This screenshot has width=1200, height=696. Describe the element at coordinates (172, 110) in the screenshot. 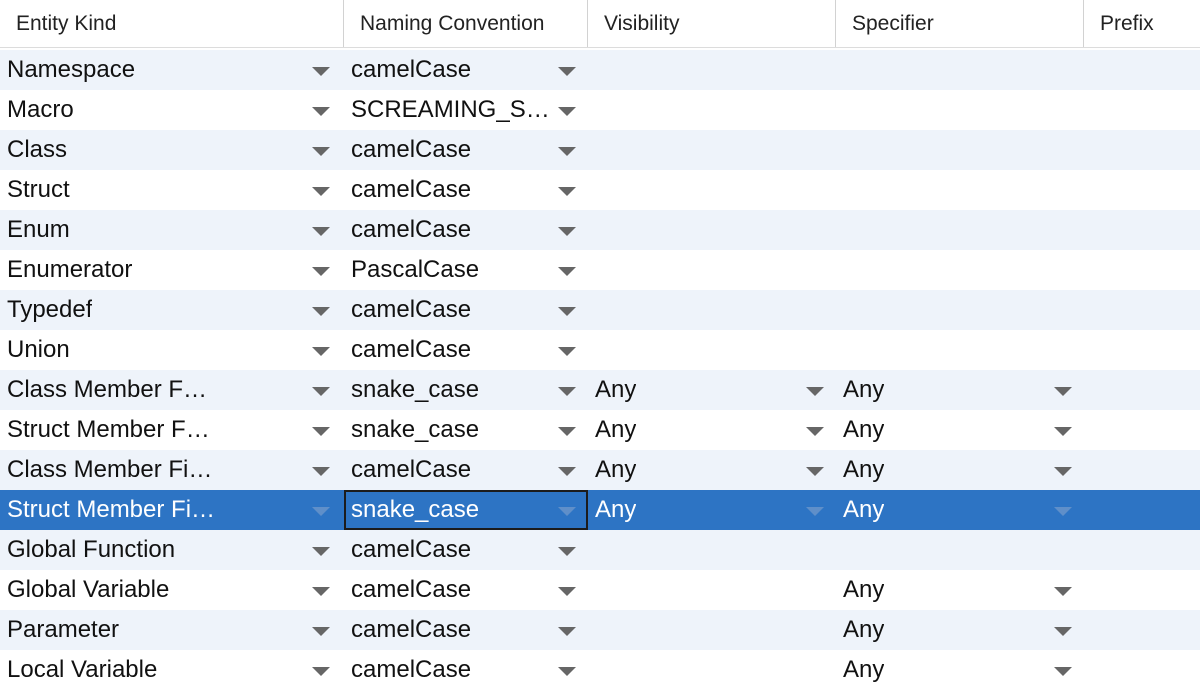

I see `entity-kind-dropdown: Macro` at that location.